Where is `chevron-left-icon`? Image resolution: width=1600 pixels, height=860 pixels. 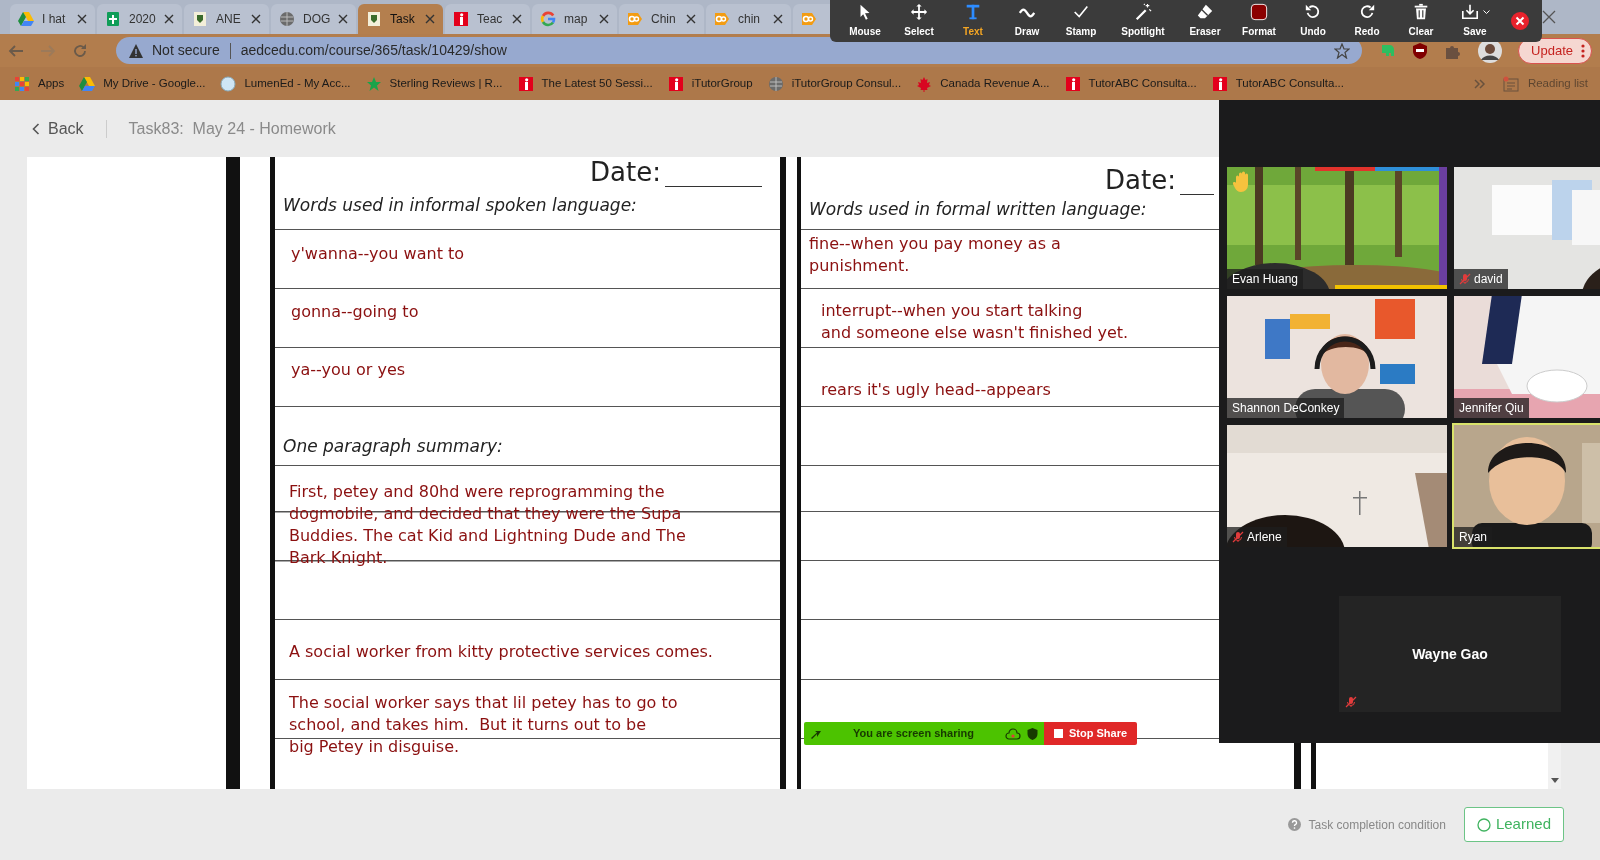 chevron-left-icon is located at coordinates (36, 128).